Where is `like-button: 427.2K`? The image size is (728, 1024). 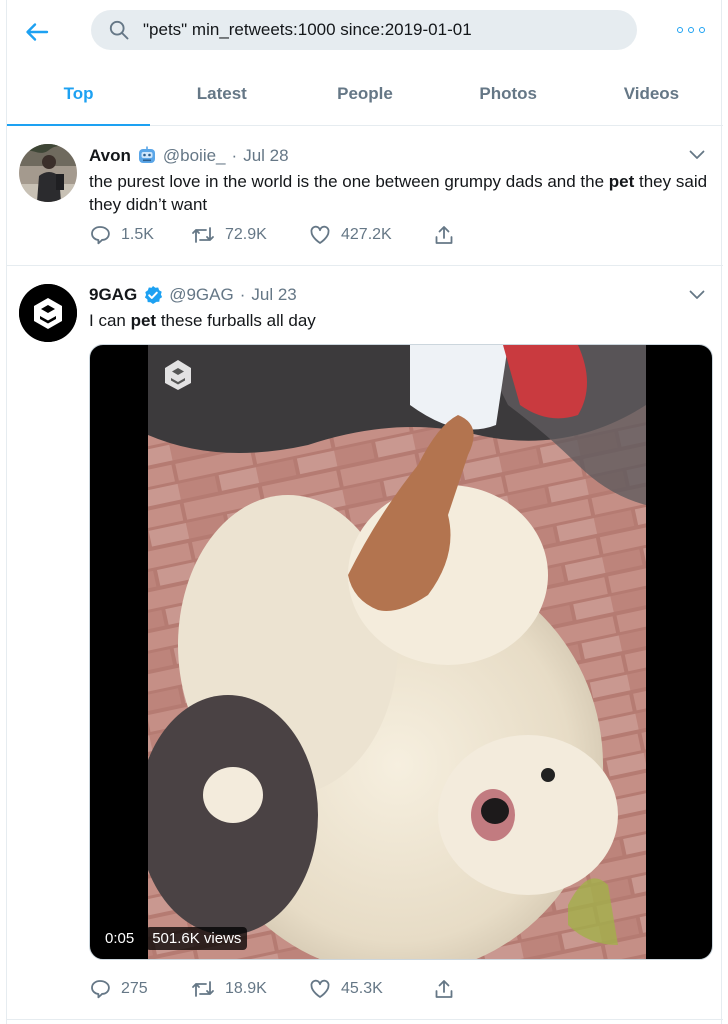
like-button: 427.2K is located at coordinates (371, 235).